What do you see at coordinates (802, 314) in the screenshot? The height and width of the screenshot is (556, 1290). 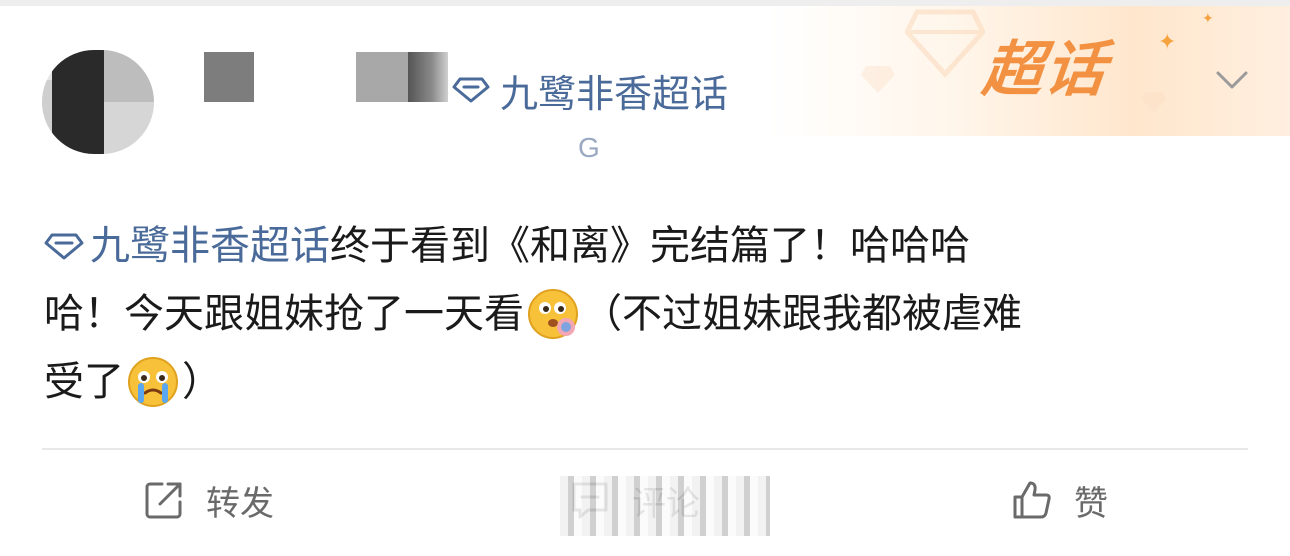 I see `content-text: （不过姐妹跟我都被虐难` at bounding box center [802, 314].